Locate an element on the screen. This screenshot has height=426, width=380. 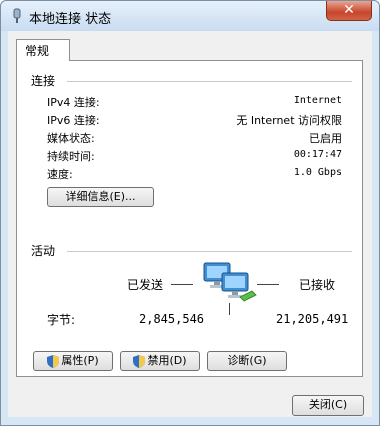
ipv6-label: IPv6 连接: is located at coordinates (73, 120).